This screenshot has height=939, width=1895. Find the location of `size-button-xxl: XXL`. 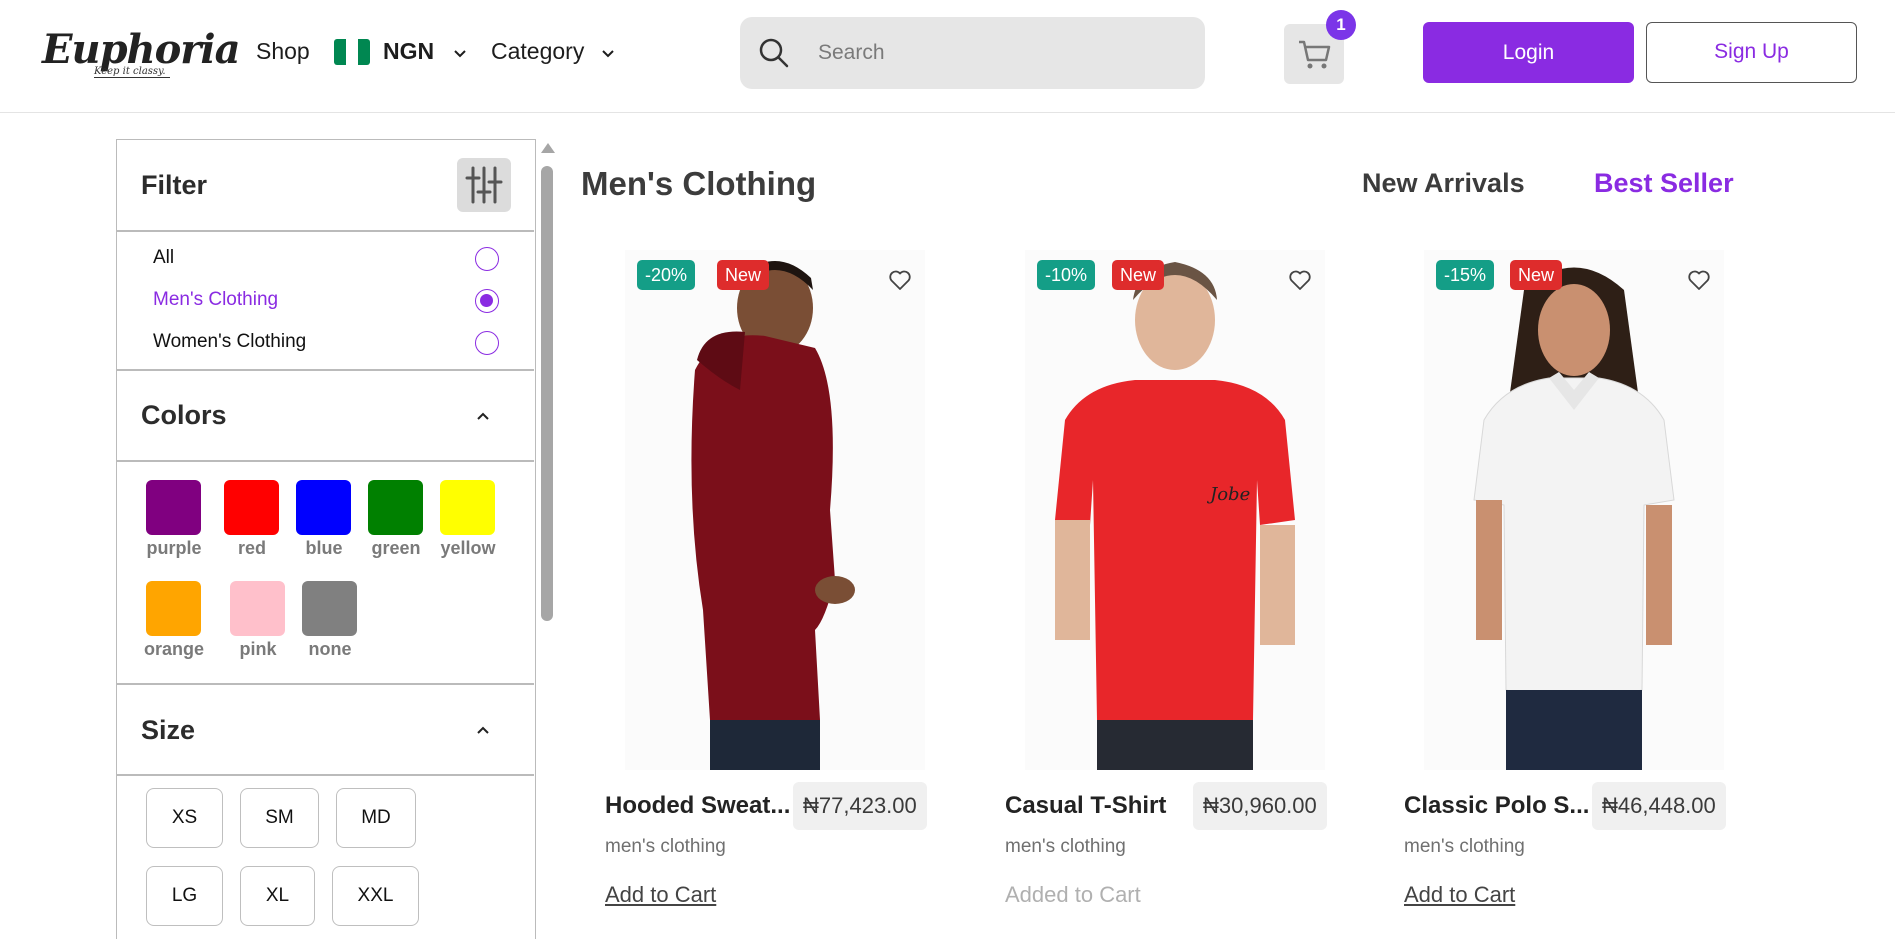

size-button-xxl: XXL is located at coordinates (375, 896).